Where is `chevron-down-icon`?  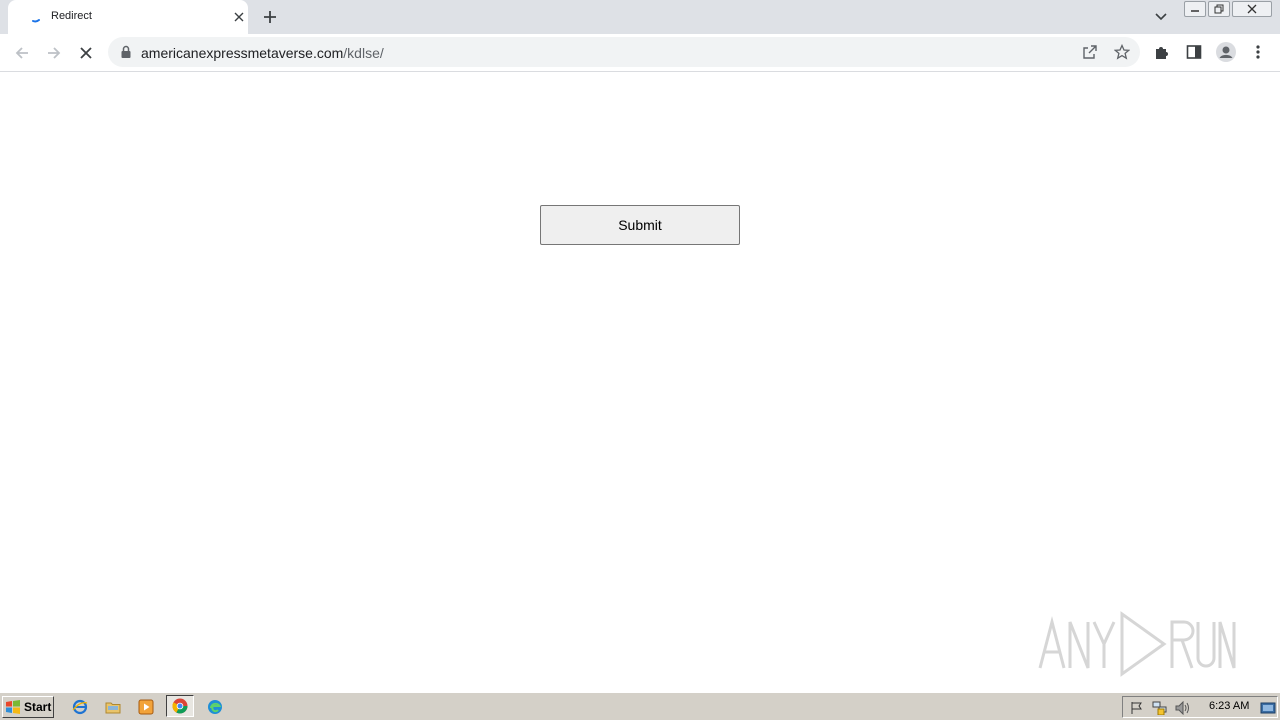 chevron-down-icon is located at coordinates (1161, 17).